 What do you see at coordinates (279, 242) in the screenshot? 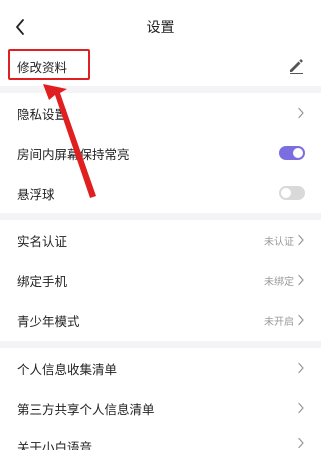
I see `real-name-status: 未认证` at bounding box center [279, 242].